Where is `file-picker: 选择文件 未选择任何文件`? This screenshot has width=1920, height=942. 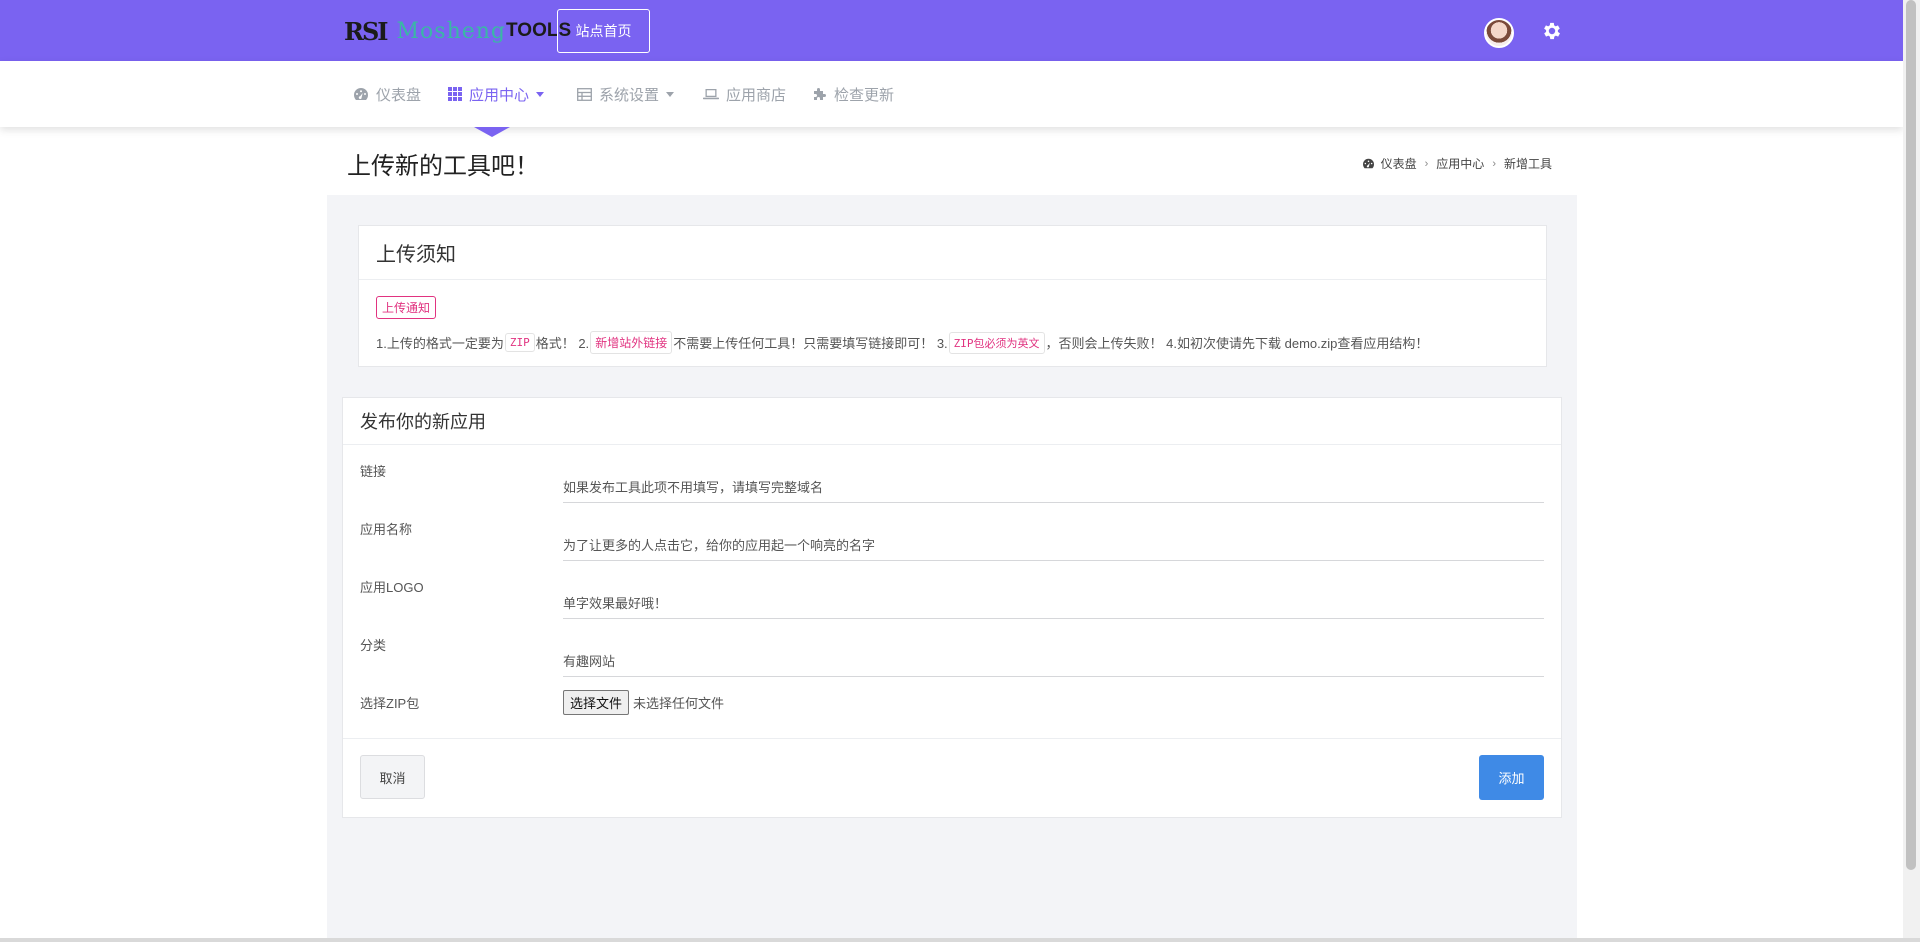 file-picker: 选择文件 未选择任何文件 is located at coordinates (643, 702).